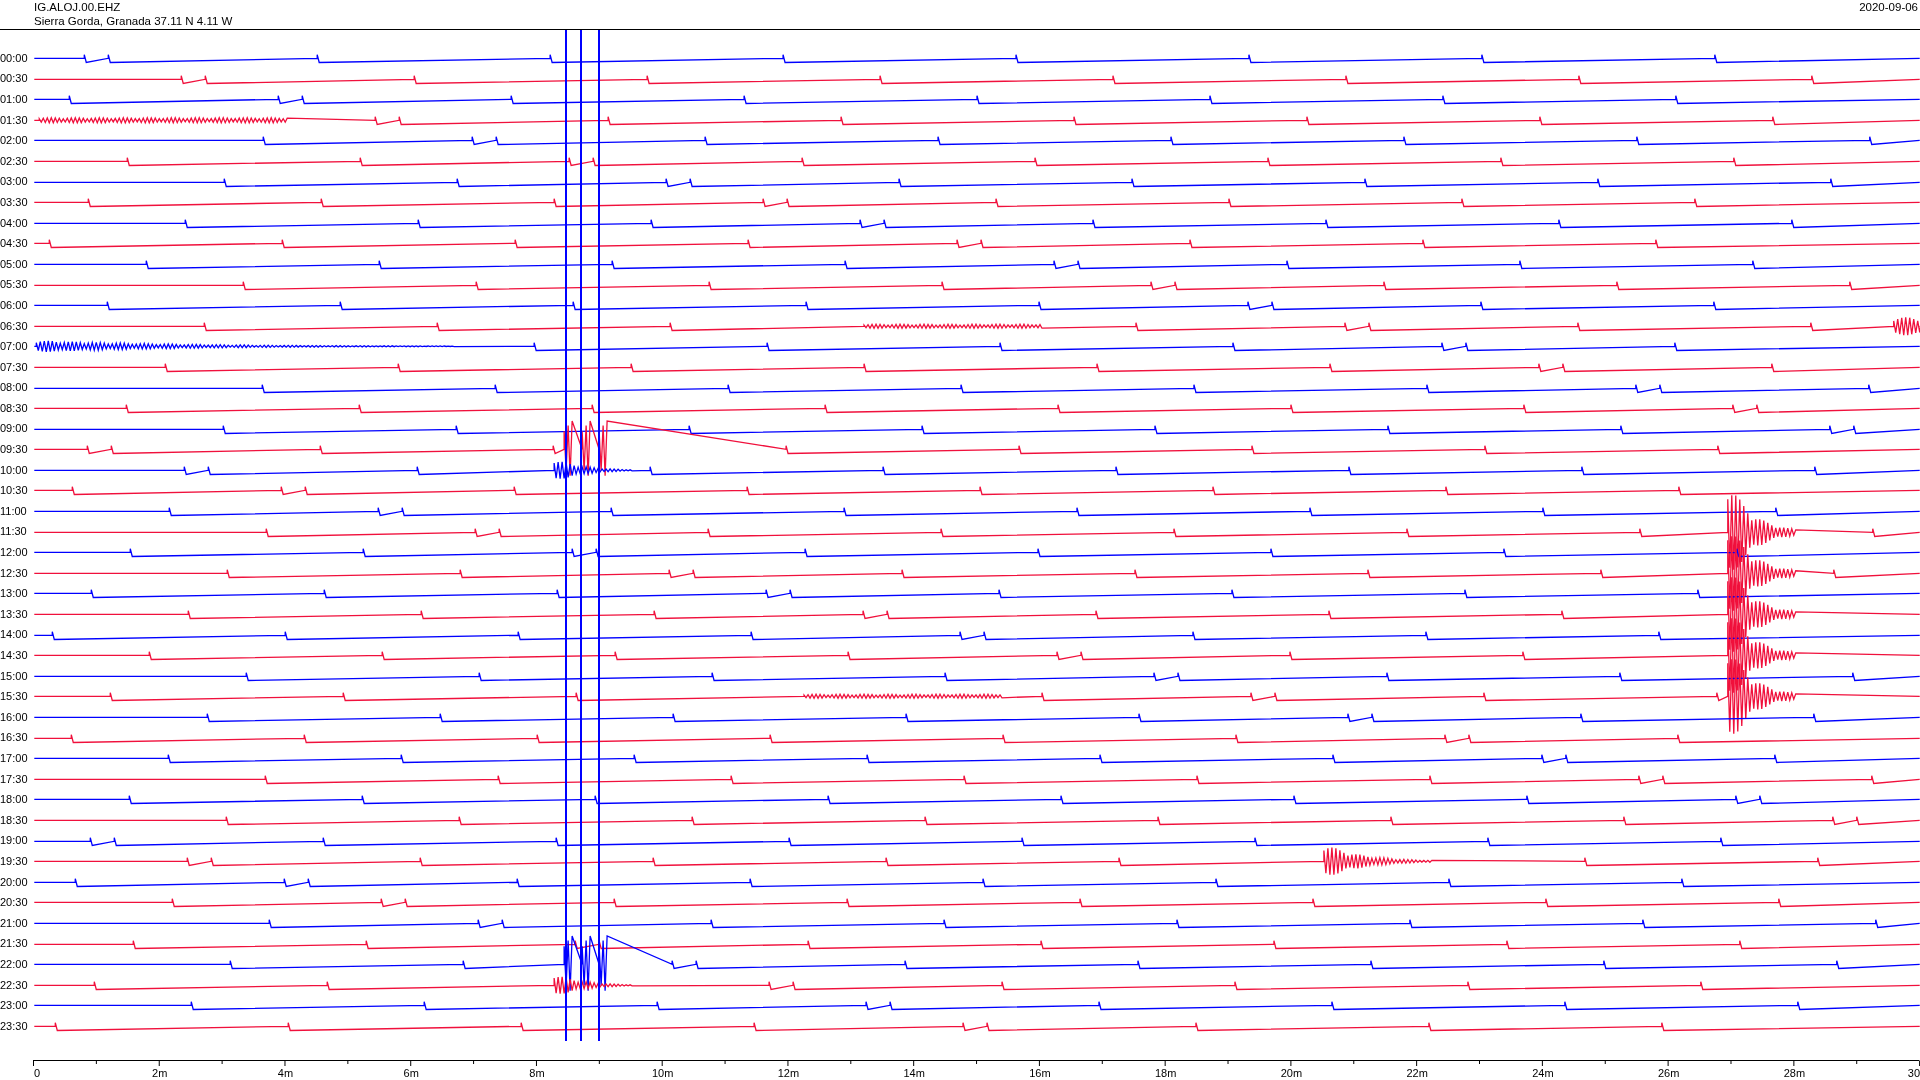 This screenshot has height=1080, width=1920. Describe the element at coordinates (14, 903) in the screenshot. I see `time-label: 20:30` at that location.